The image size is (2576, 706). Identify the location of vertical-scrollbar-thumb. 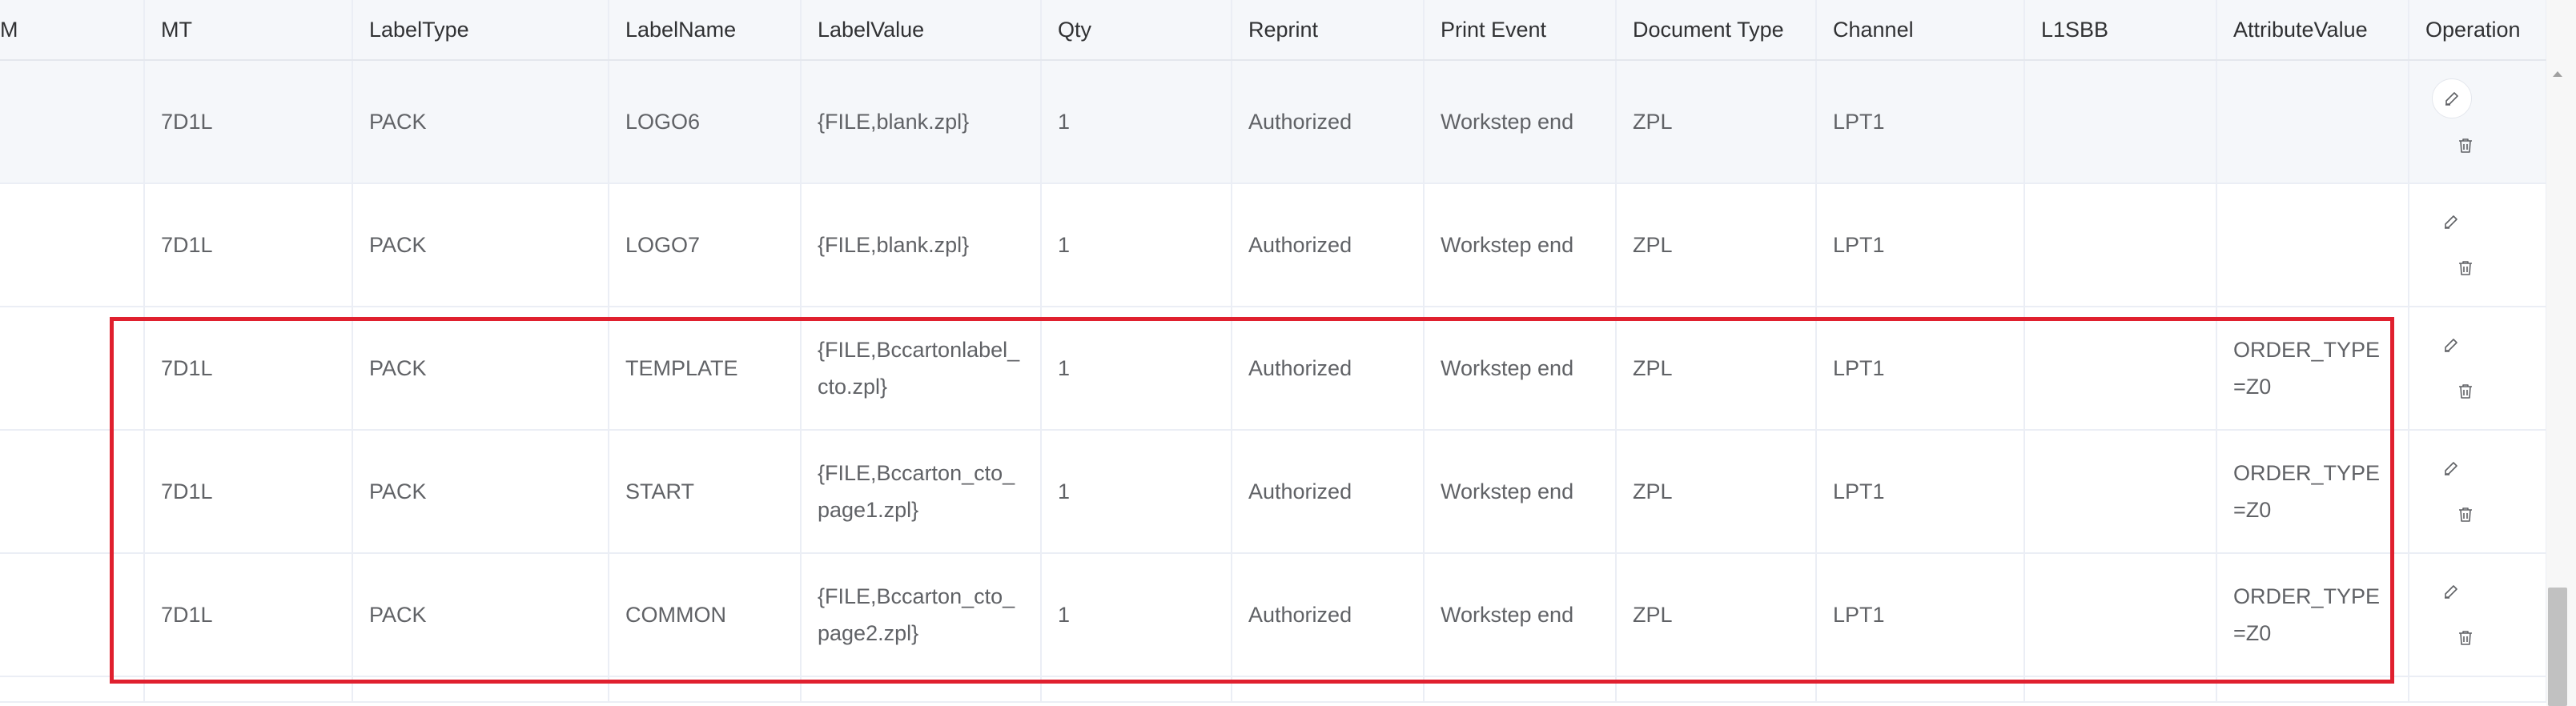
(2557, 647).